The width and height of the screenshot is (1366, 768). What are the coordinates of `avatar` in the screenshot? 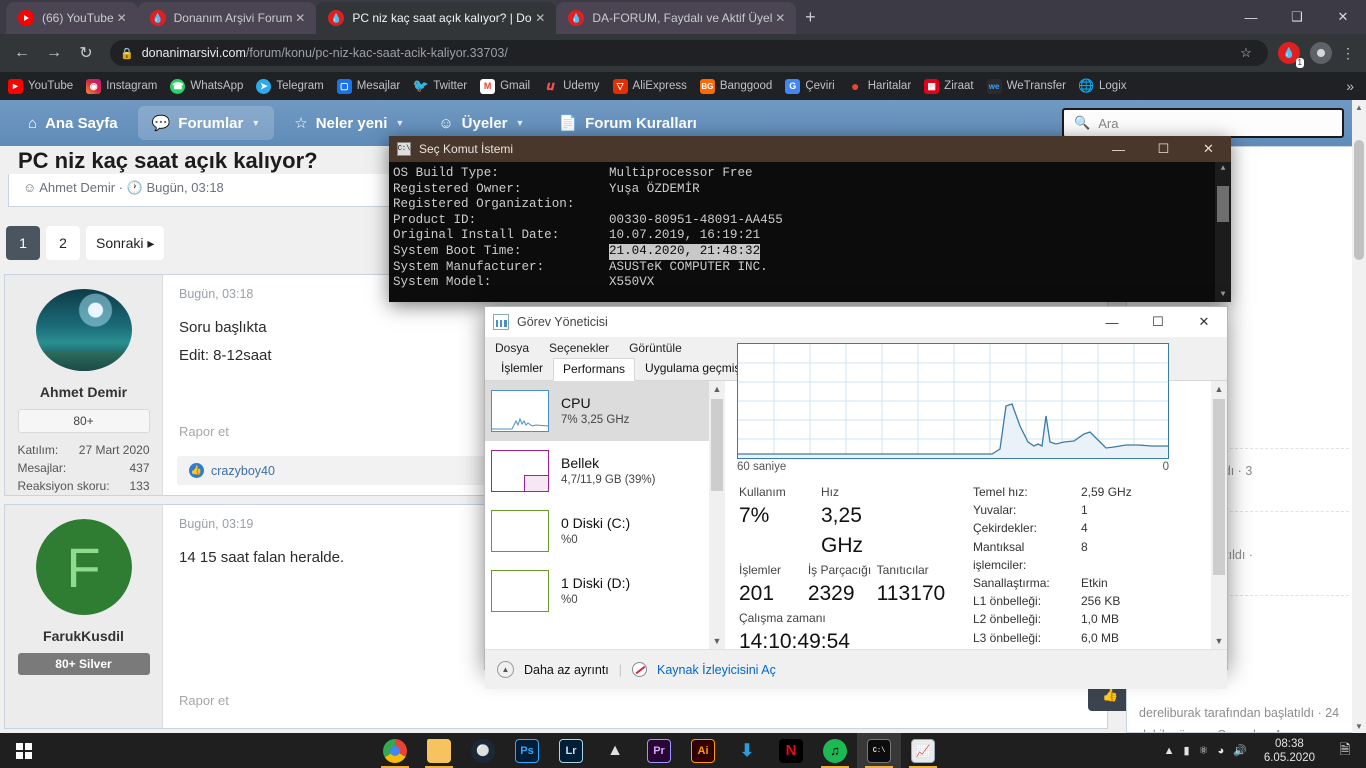 It's located at (83, 330).